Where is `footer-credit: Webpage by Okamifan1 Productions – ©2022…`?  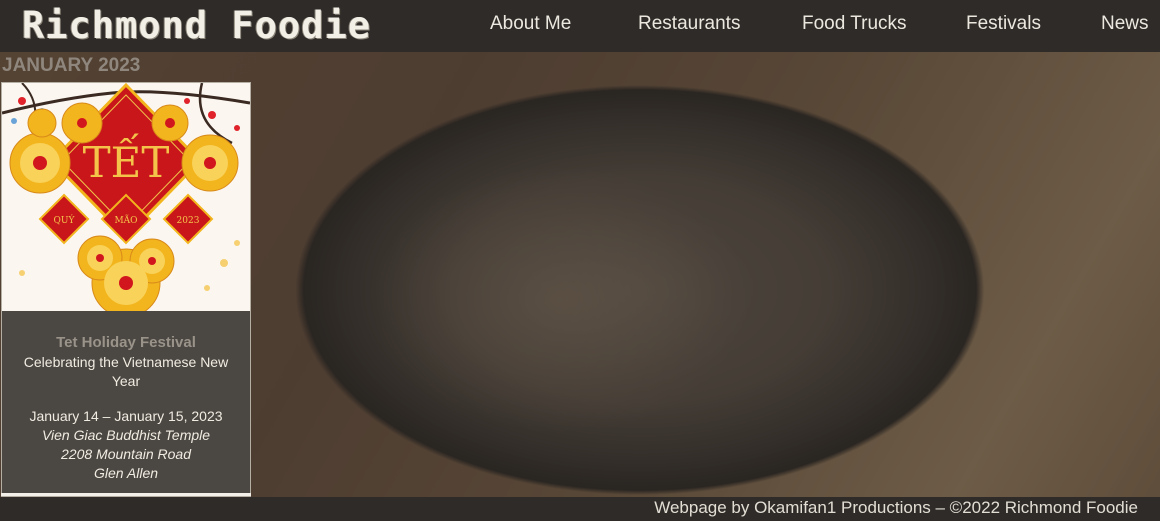
footer-credit: Webpage by Okamifan1 Productions – ©2022… is located at coordinates (896, 507).